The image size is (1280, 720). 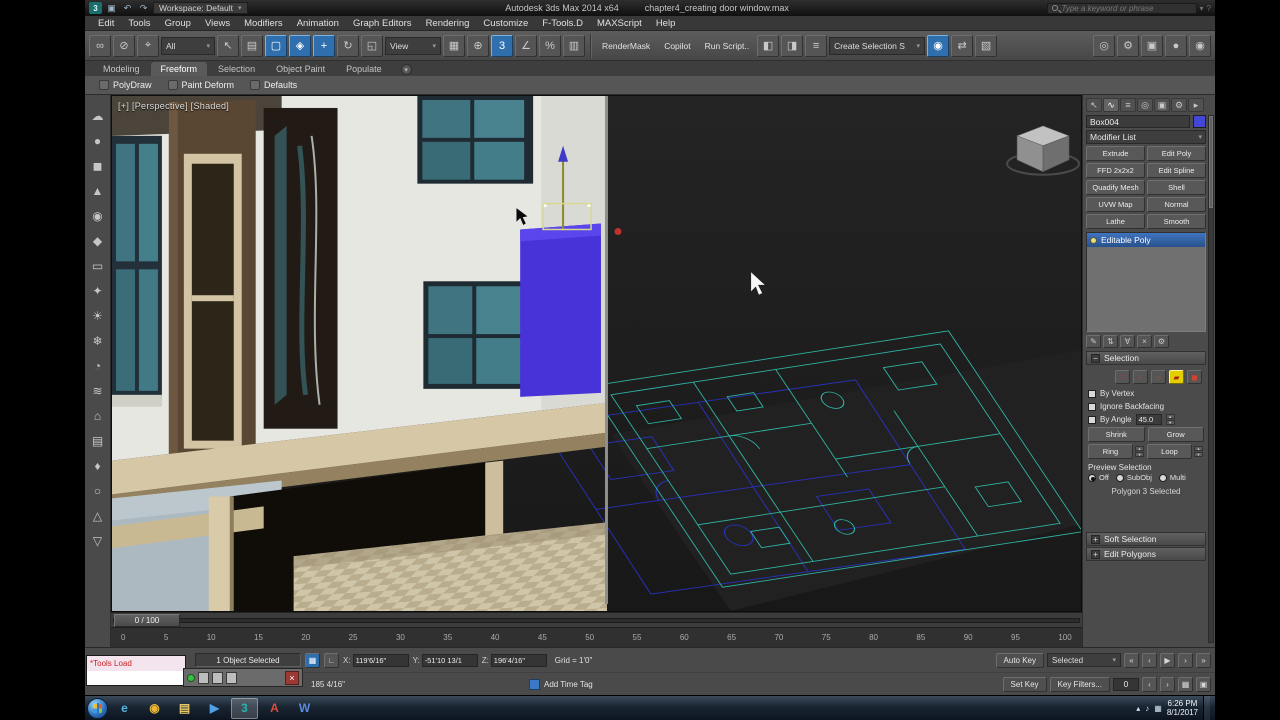 I want to click on undo-icon: ↶, so click(x=127, y=8).